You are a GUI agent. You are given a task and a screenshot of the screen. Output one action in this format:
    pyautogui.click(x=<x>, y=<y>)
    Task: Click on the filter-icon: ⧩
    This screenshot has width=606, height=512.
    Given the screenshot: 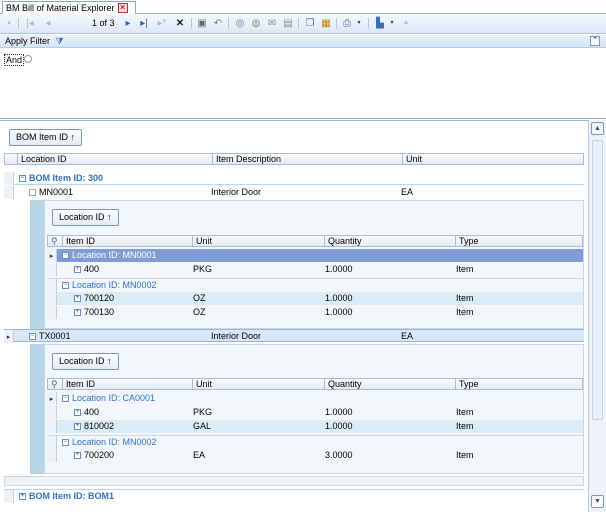 What is the action you would take?
    pyautogui.click(x=60, y=41)
    